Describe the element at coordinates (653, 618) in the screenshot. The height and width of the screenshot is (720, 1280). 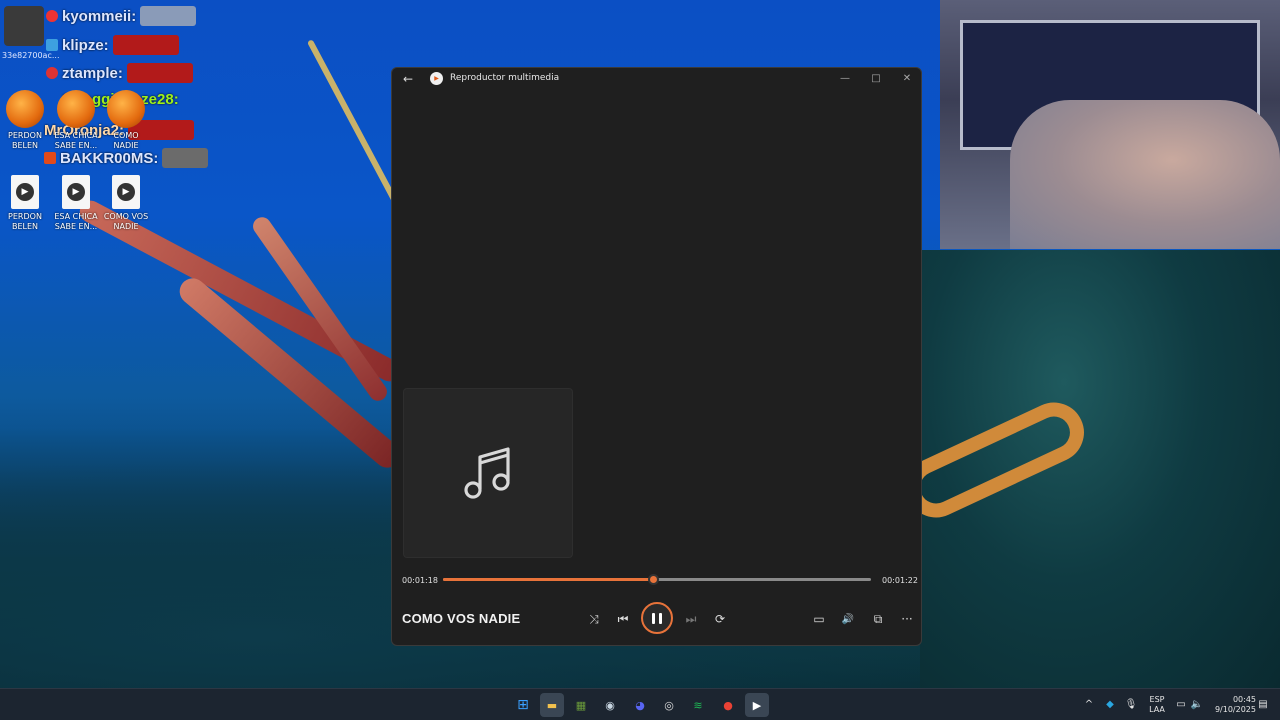
I see `pause-icon` at that location.